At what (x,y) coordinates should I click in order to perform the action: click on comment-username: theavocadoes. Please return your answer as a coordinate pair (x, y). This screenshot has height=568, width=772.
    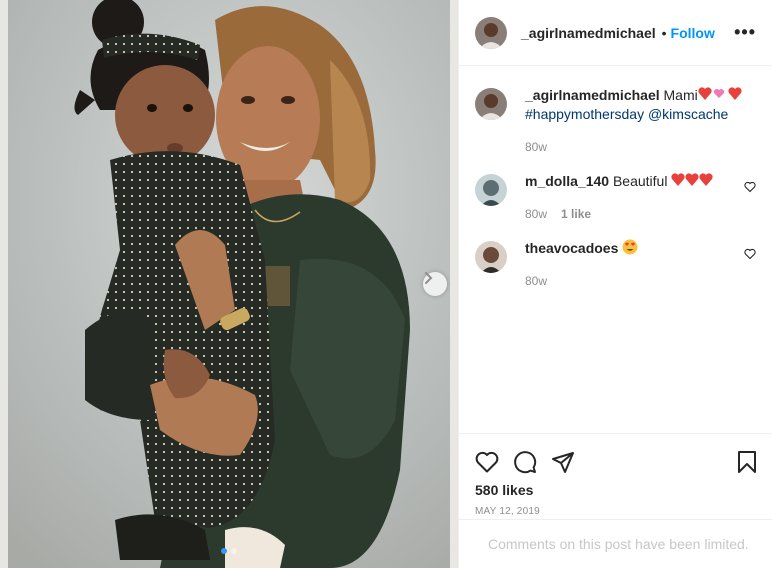
    Looking at the image, I should click on (571, 248).